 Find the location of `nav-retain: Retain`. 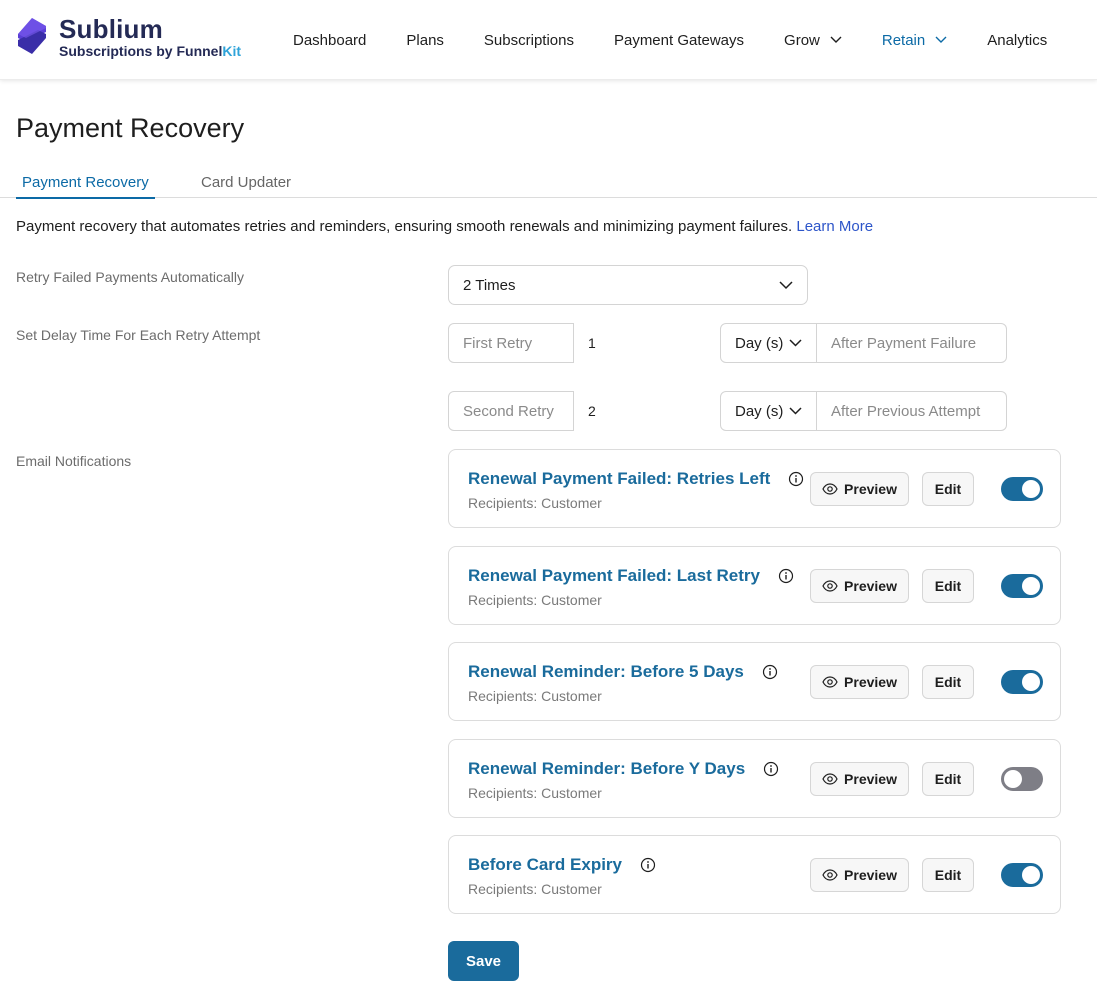

nav-retain: Retain is located at coordinates (914, 40).